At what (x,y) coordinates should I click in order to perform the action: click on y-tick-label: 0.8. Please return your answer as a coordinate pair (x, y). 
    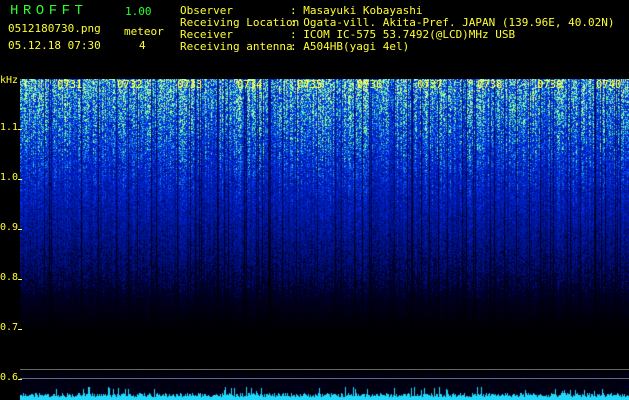
    Looking at the image, I should click on (9, 277).